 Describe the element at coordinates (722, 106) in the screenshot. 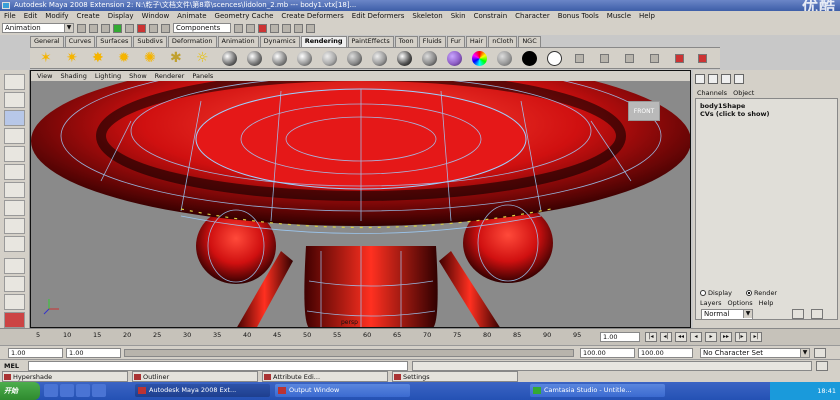

I see `node-name: body1Shape` at that location.